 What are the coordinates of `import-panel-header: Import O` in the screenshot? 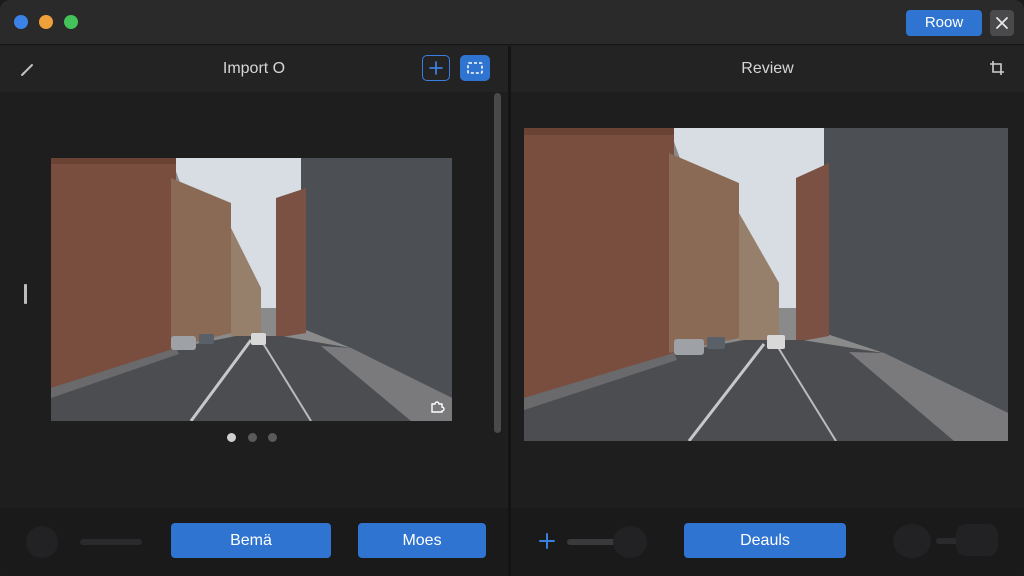 It's located at (254, 69).